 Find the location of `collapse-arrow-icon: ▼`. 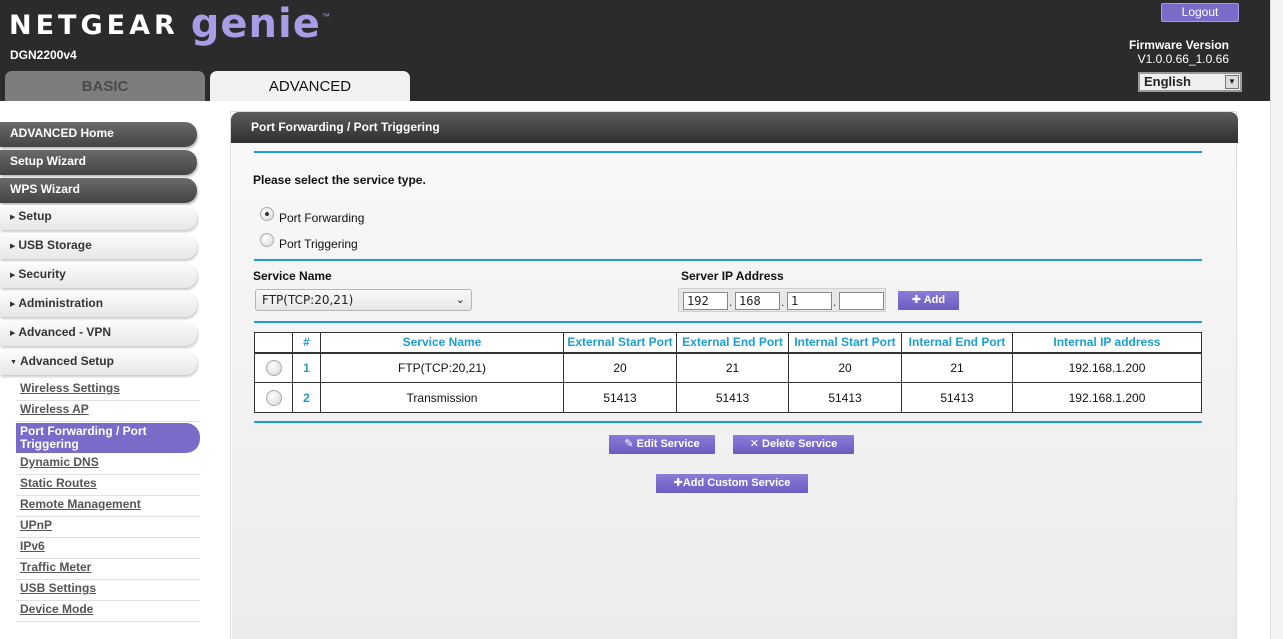

collapse-arrow-icon: ▼ is located at coordinates (13, 362).